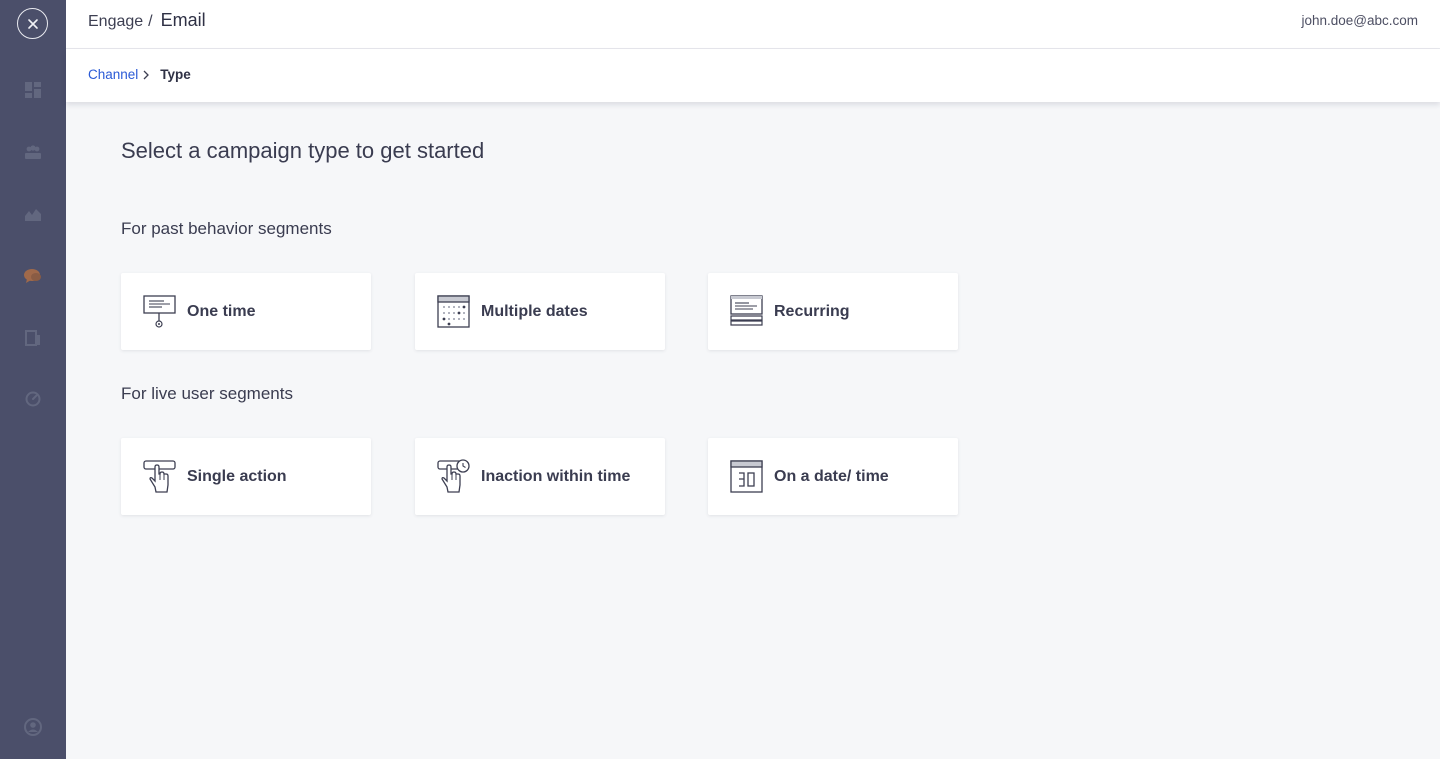 This screenshot has height=759, width=1440. I want to click on page-title: Engage / Email, so click(147, 20).